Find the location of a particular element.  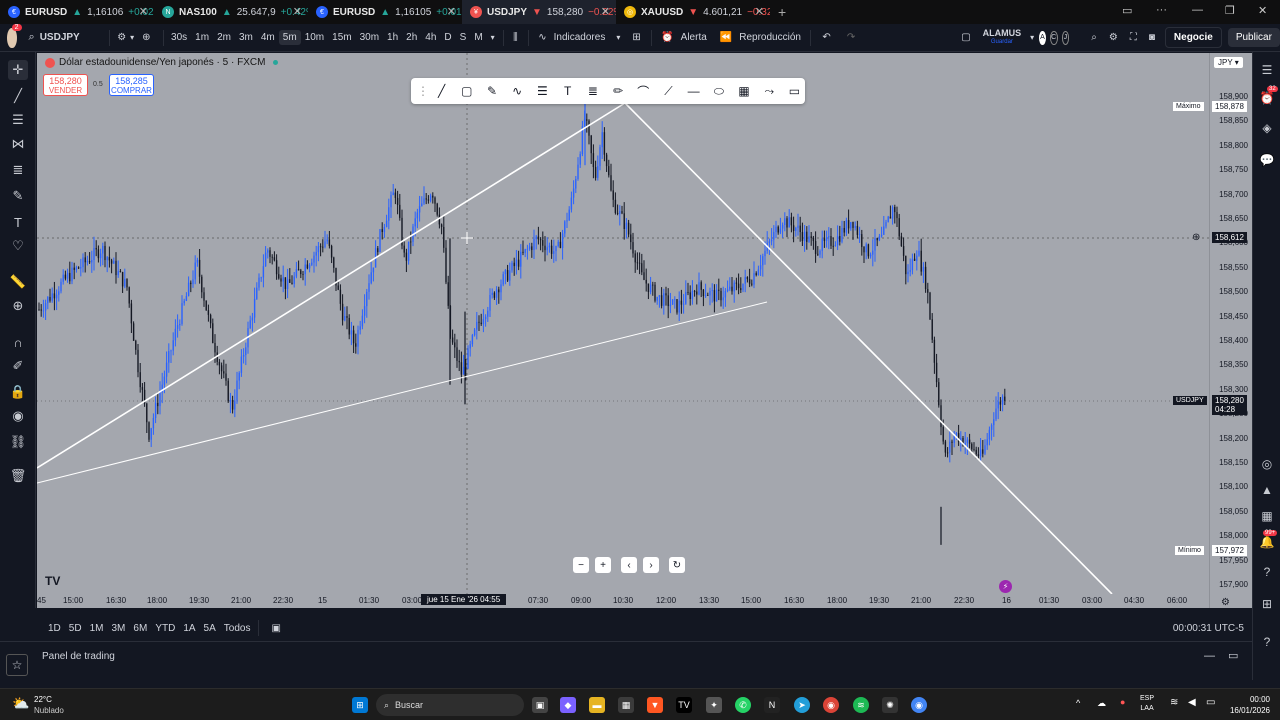

weather-widget: 22°C Nublado is located at coordinates (49, 705).